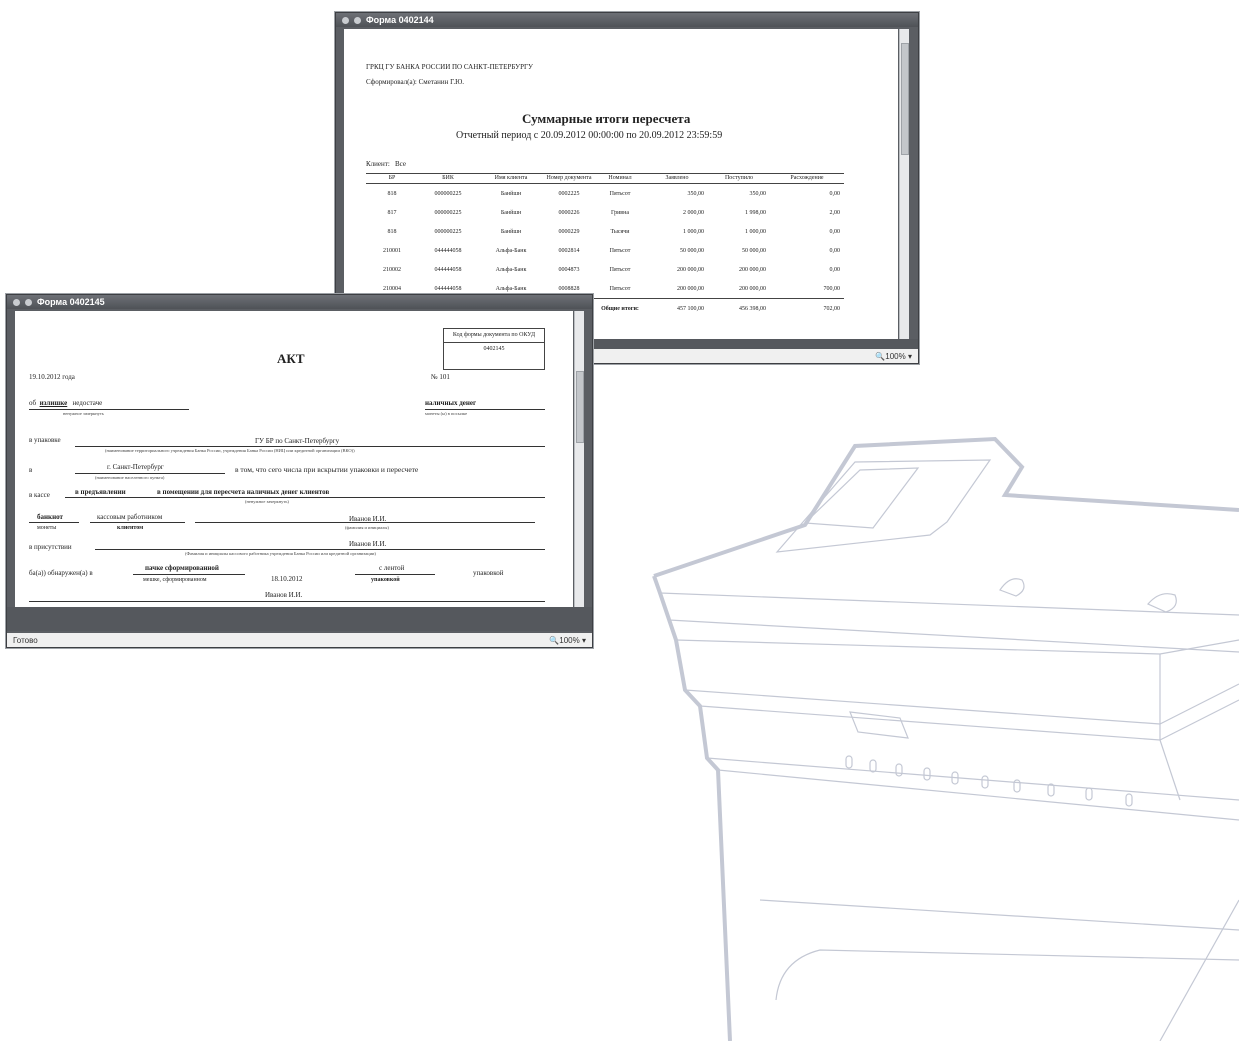 This screenshot has width=1239, height=1041. I want to click on col-br: БР, so click(392, 178).